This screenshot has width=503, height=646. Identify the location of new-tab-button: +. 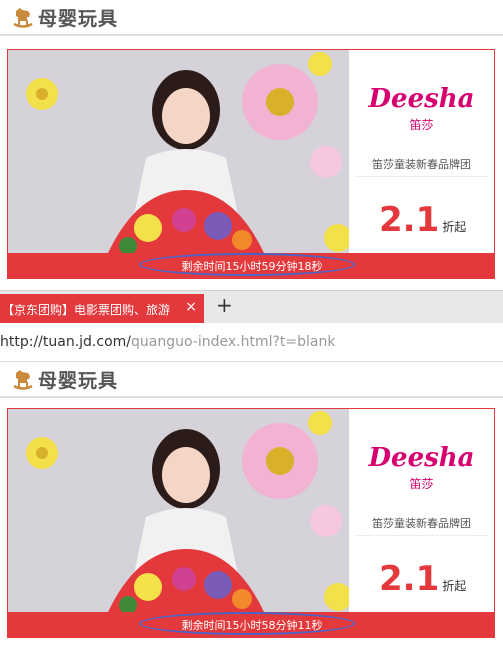
(224, 305).